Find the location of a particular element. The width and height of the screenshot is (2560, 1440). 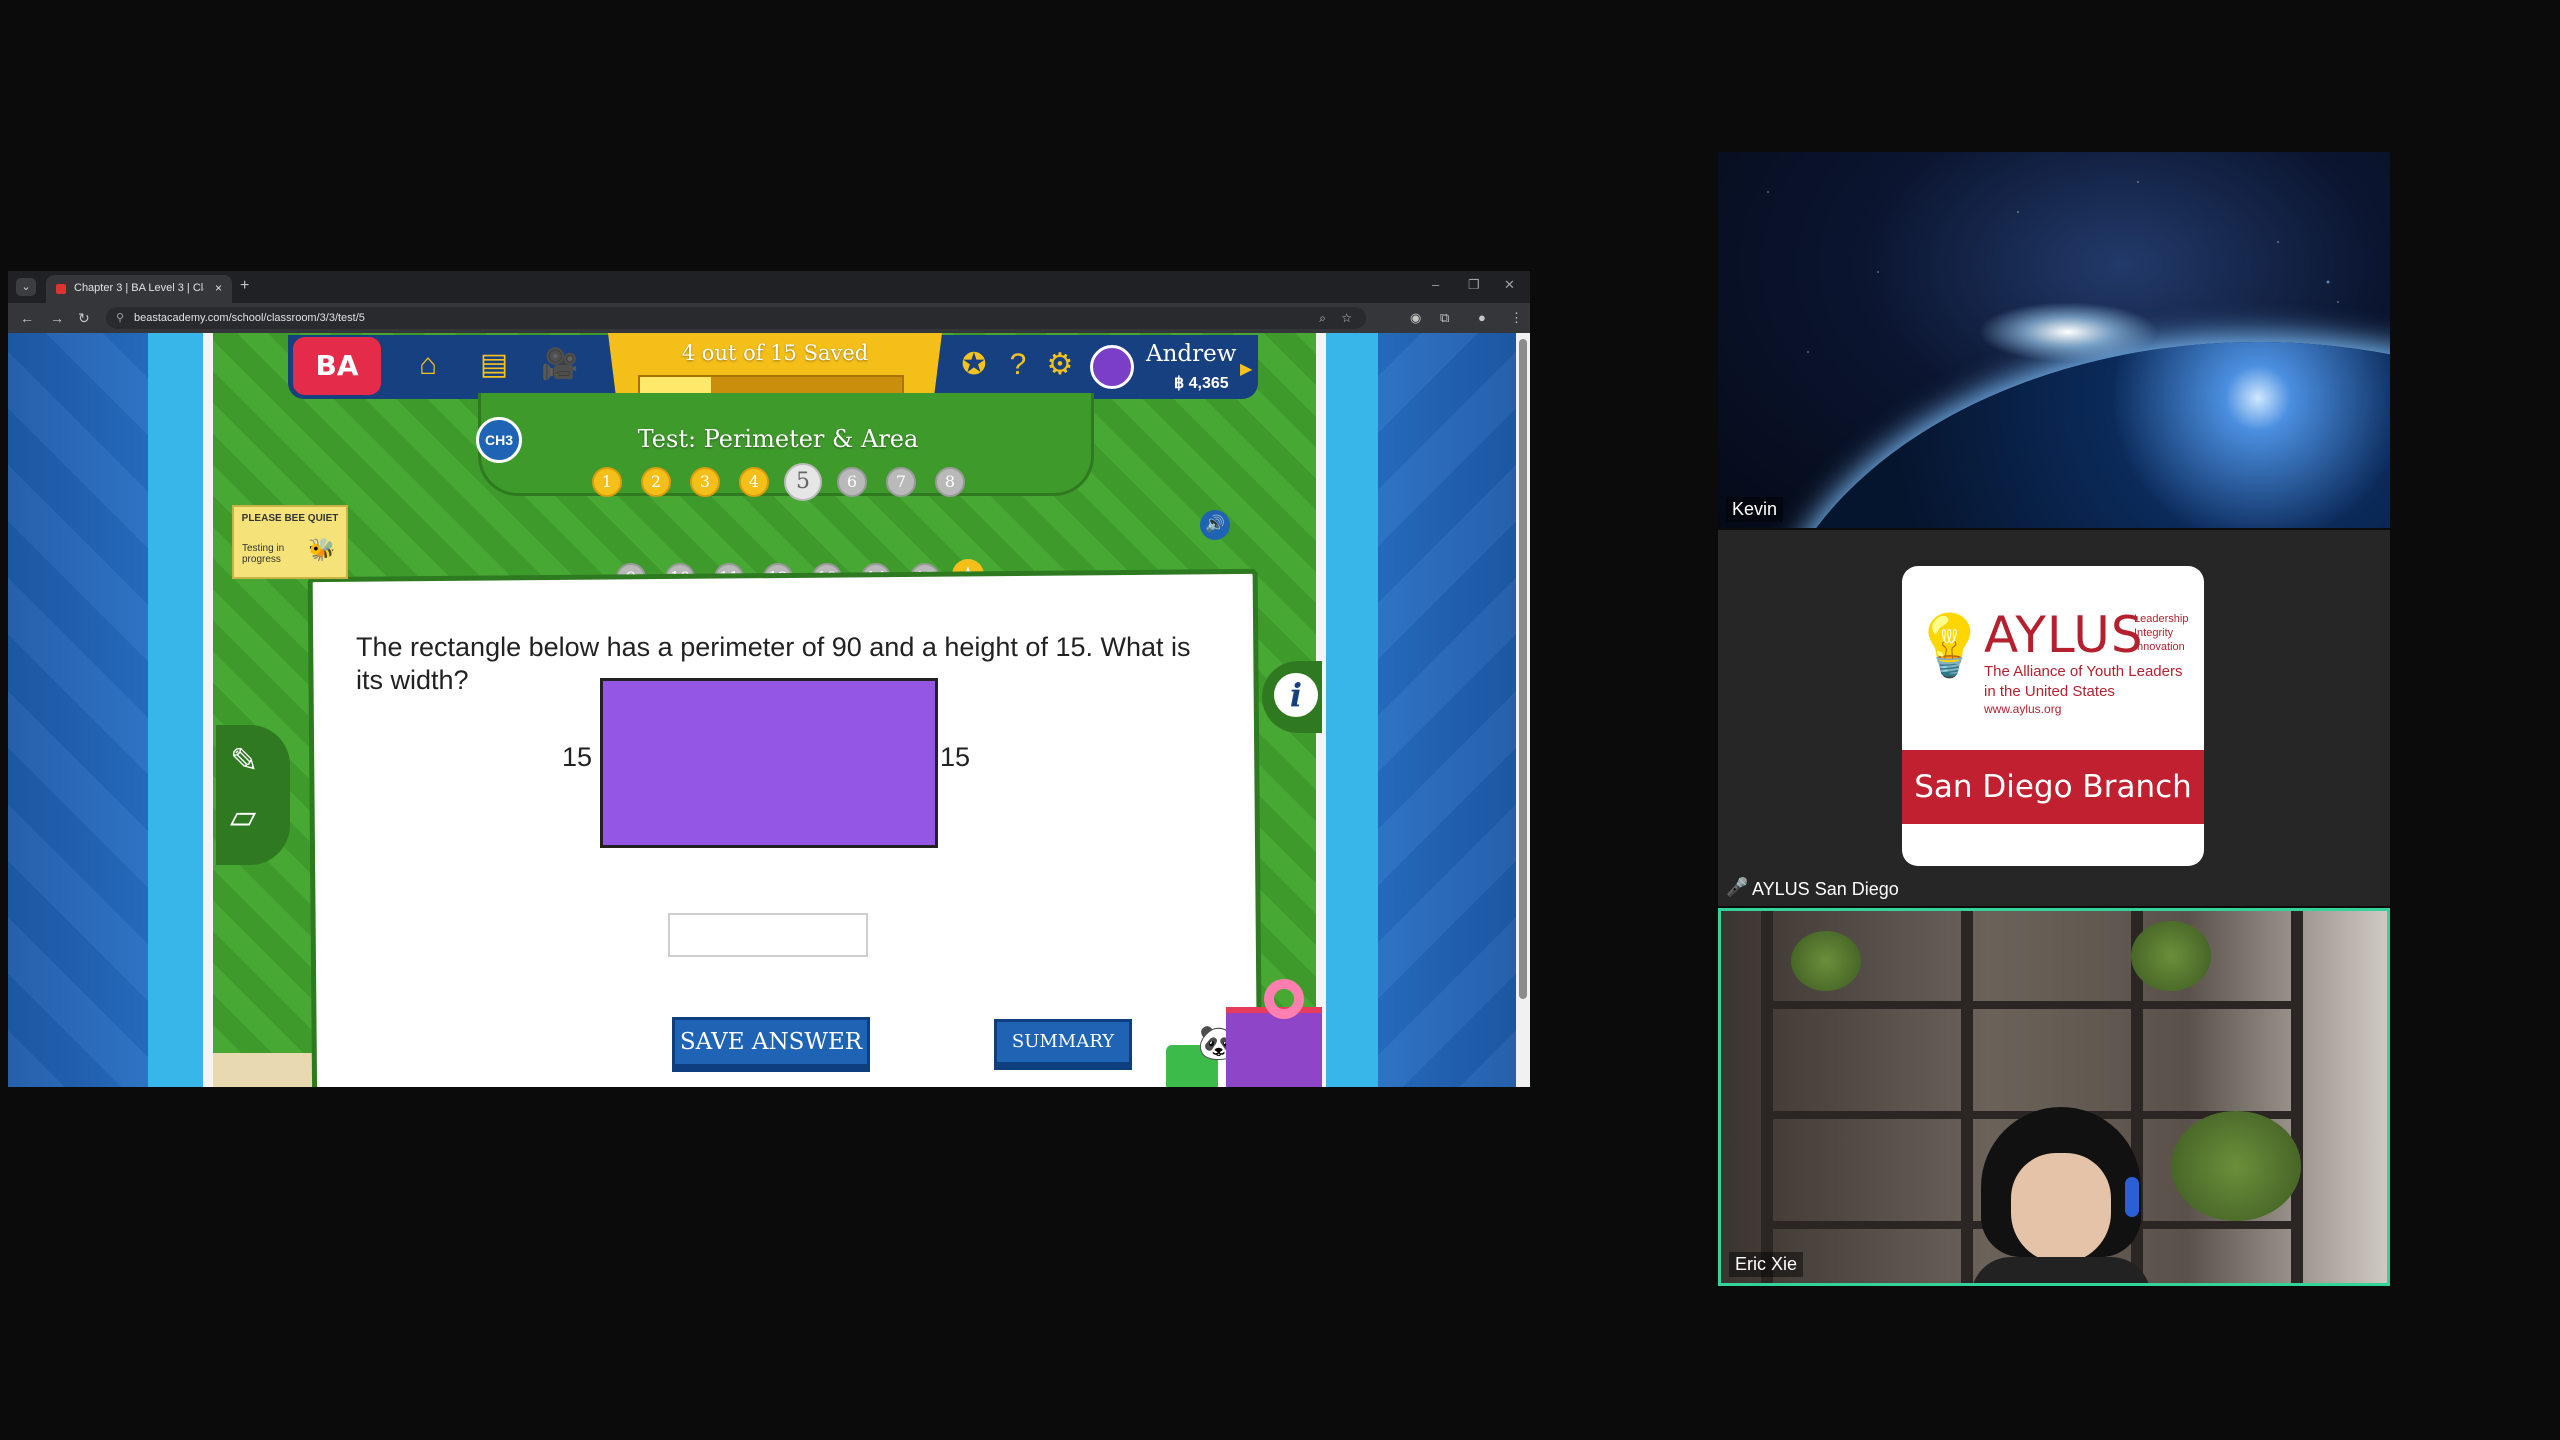

question-dot-8: 8 is located at coordinates (950, 482).